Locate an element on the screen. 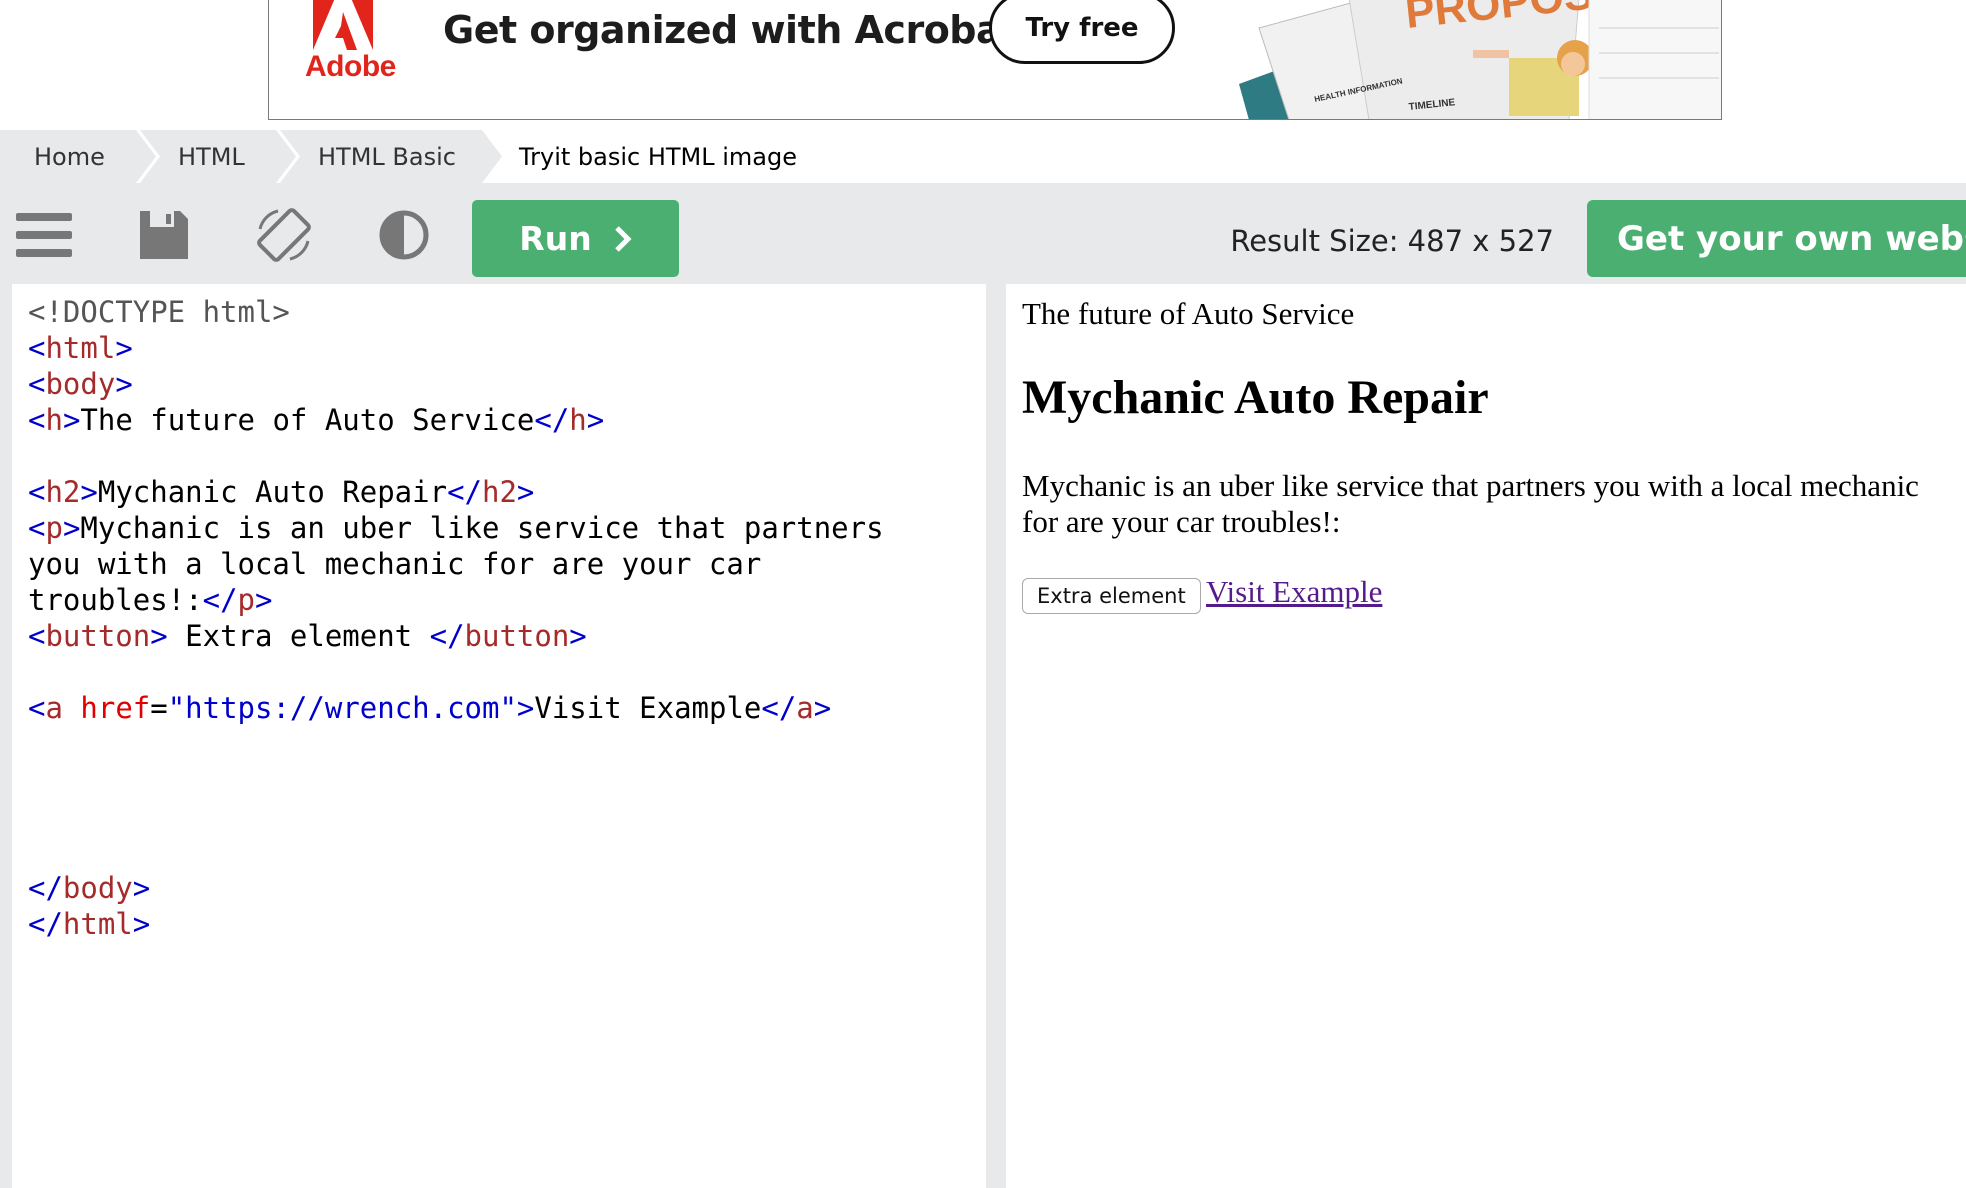  code-line: <body> is located at coordinates (456, 384).